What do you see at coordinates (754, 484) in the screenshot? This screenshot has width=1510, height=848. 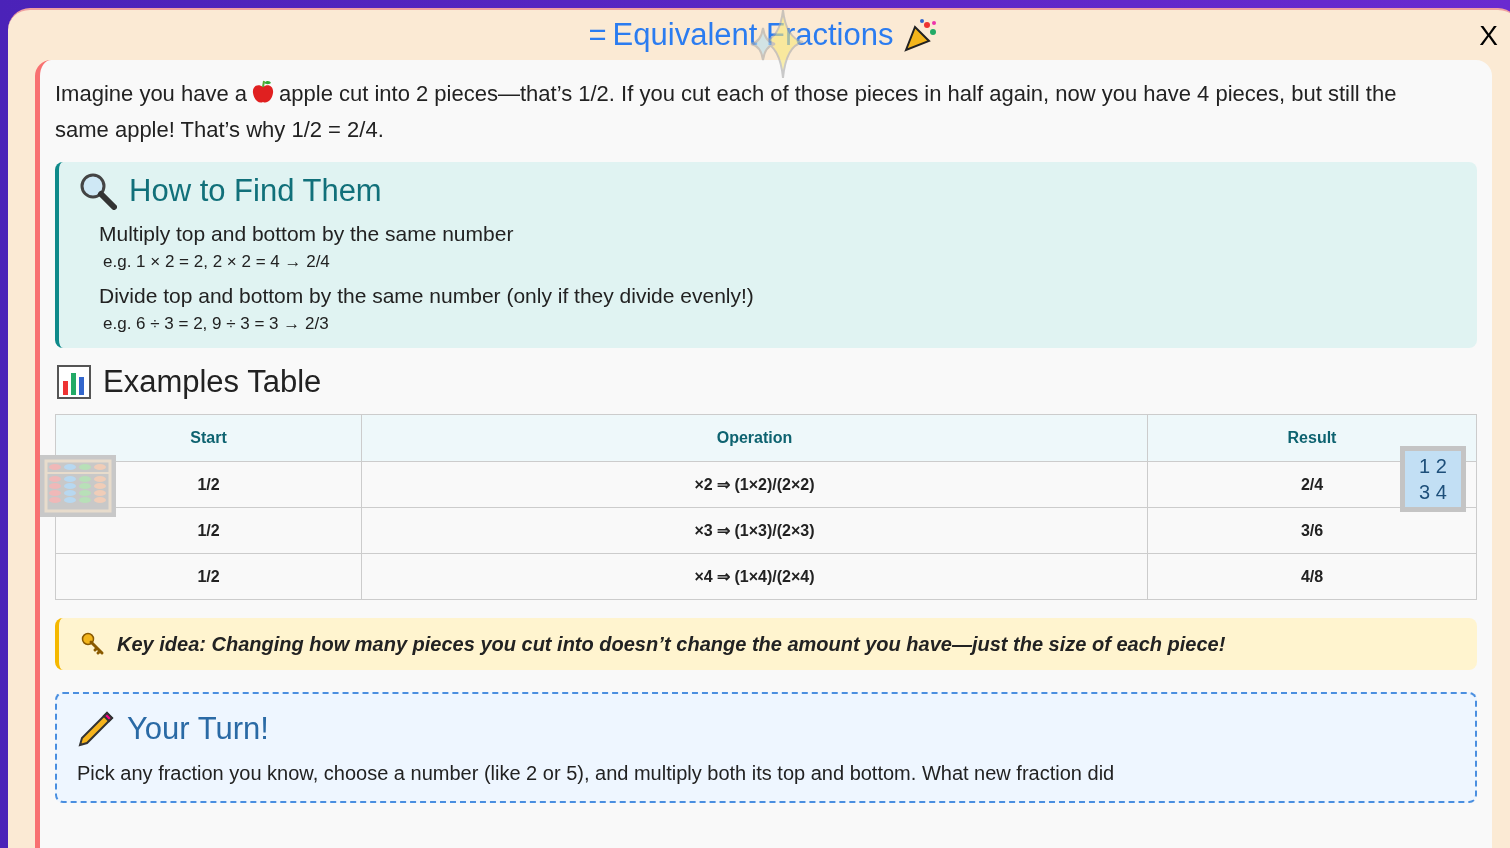 I see `table-cell: ×2 ⇒ (1×2)/(2×2)` at bounding box center [754, 484].